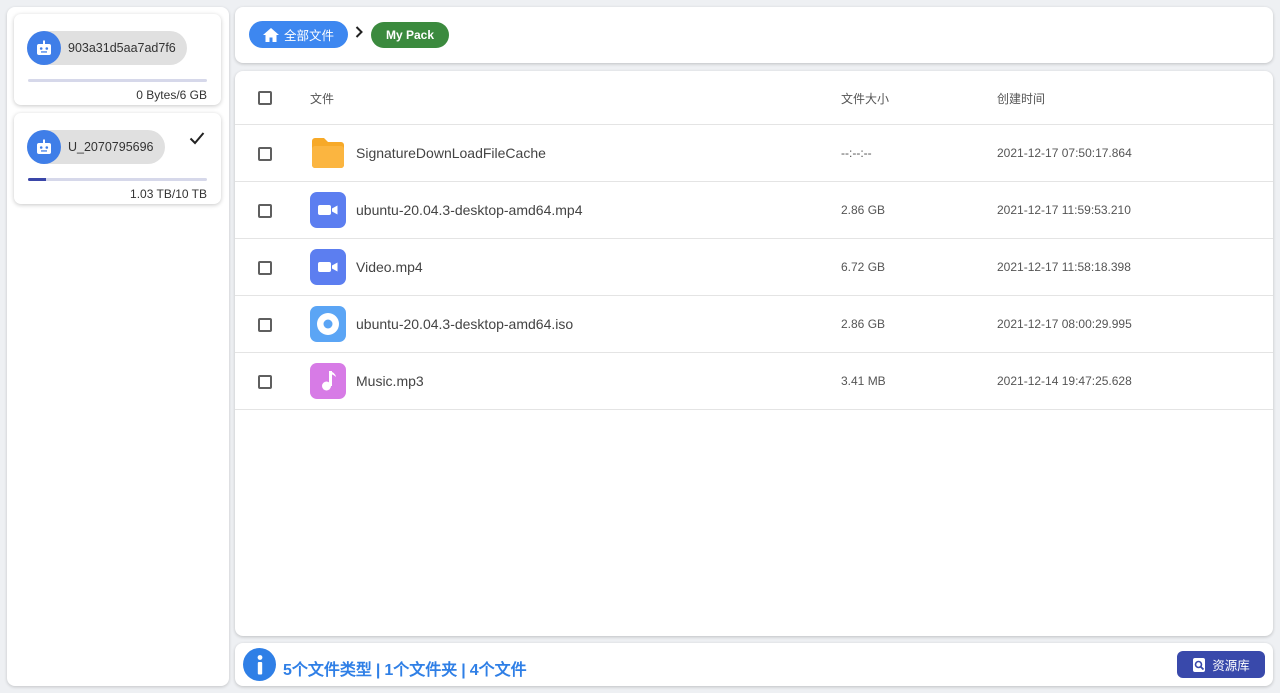 The width and height of the screenshot is (1280, 693). Describe the element at coordinates (122, 48) in the screenshot. I see `account-name: 903a31d5aa7ad7f6` at that location.